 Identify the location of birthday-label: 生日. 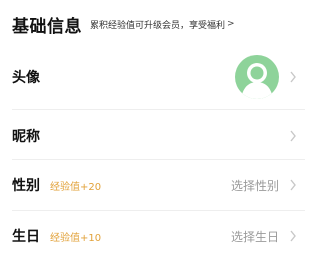
(26, 237).